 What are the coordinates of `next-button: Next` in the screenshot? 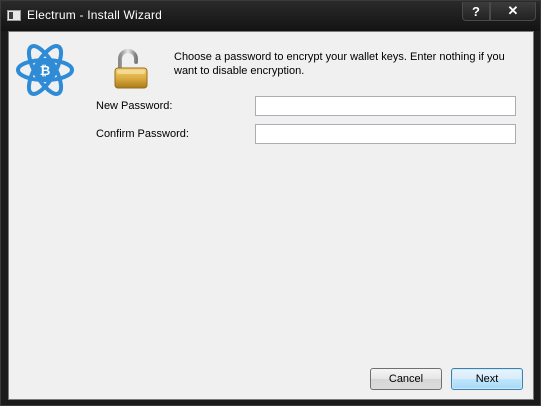 It's located at (487, 379).